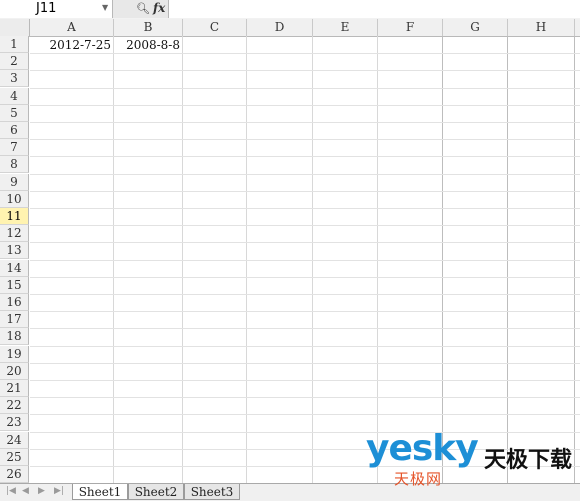 This screenshot has width=580, height=501. I want to click on row-header-7: 7, so click(14, 147).